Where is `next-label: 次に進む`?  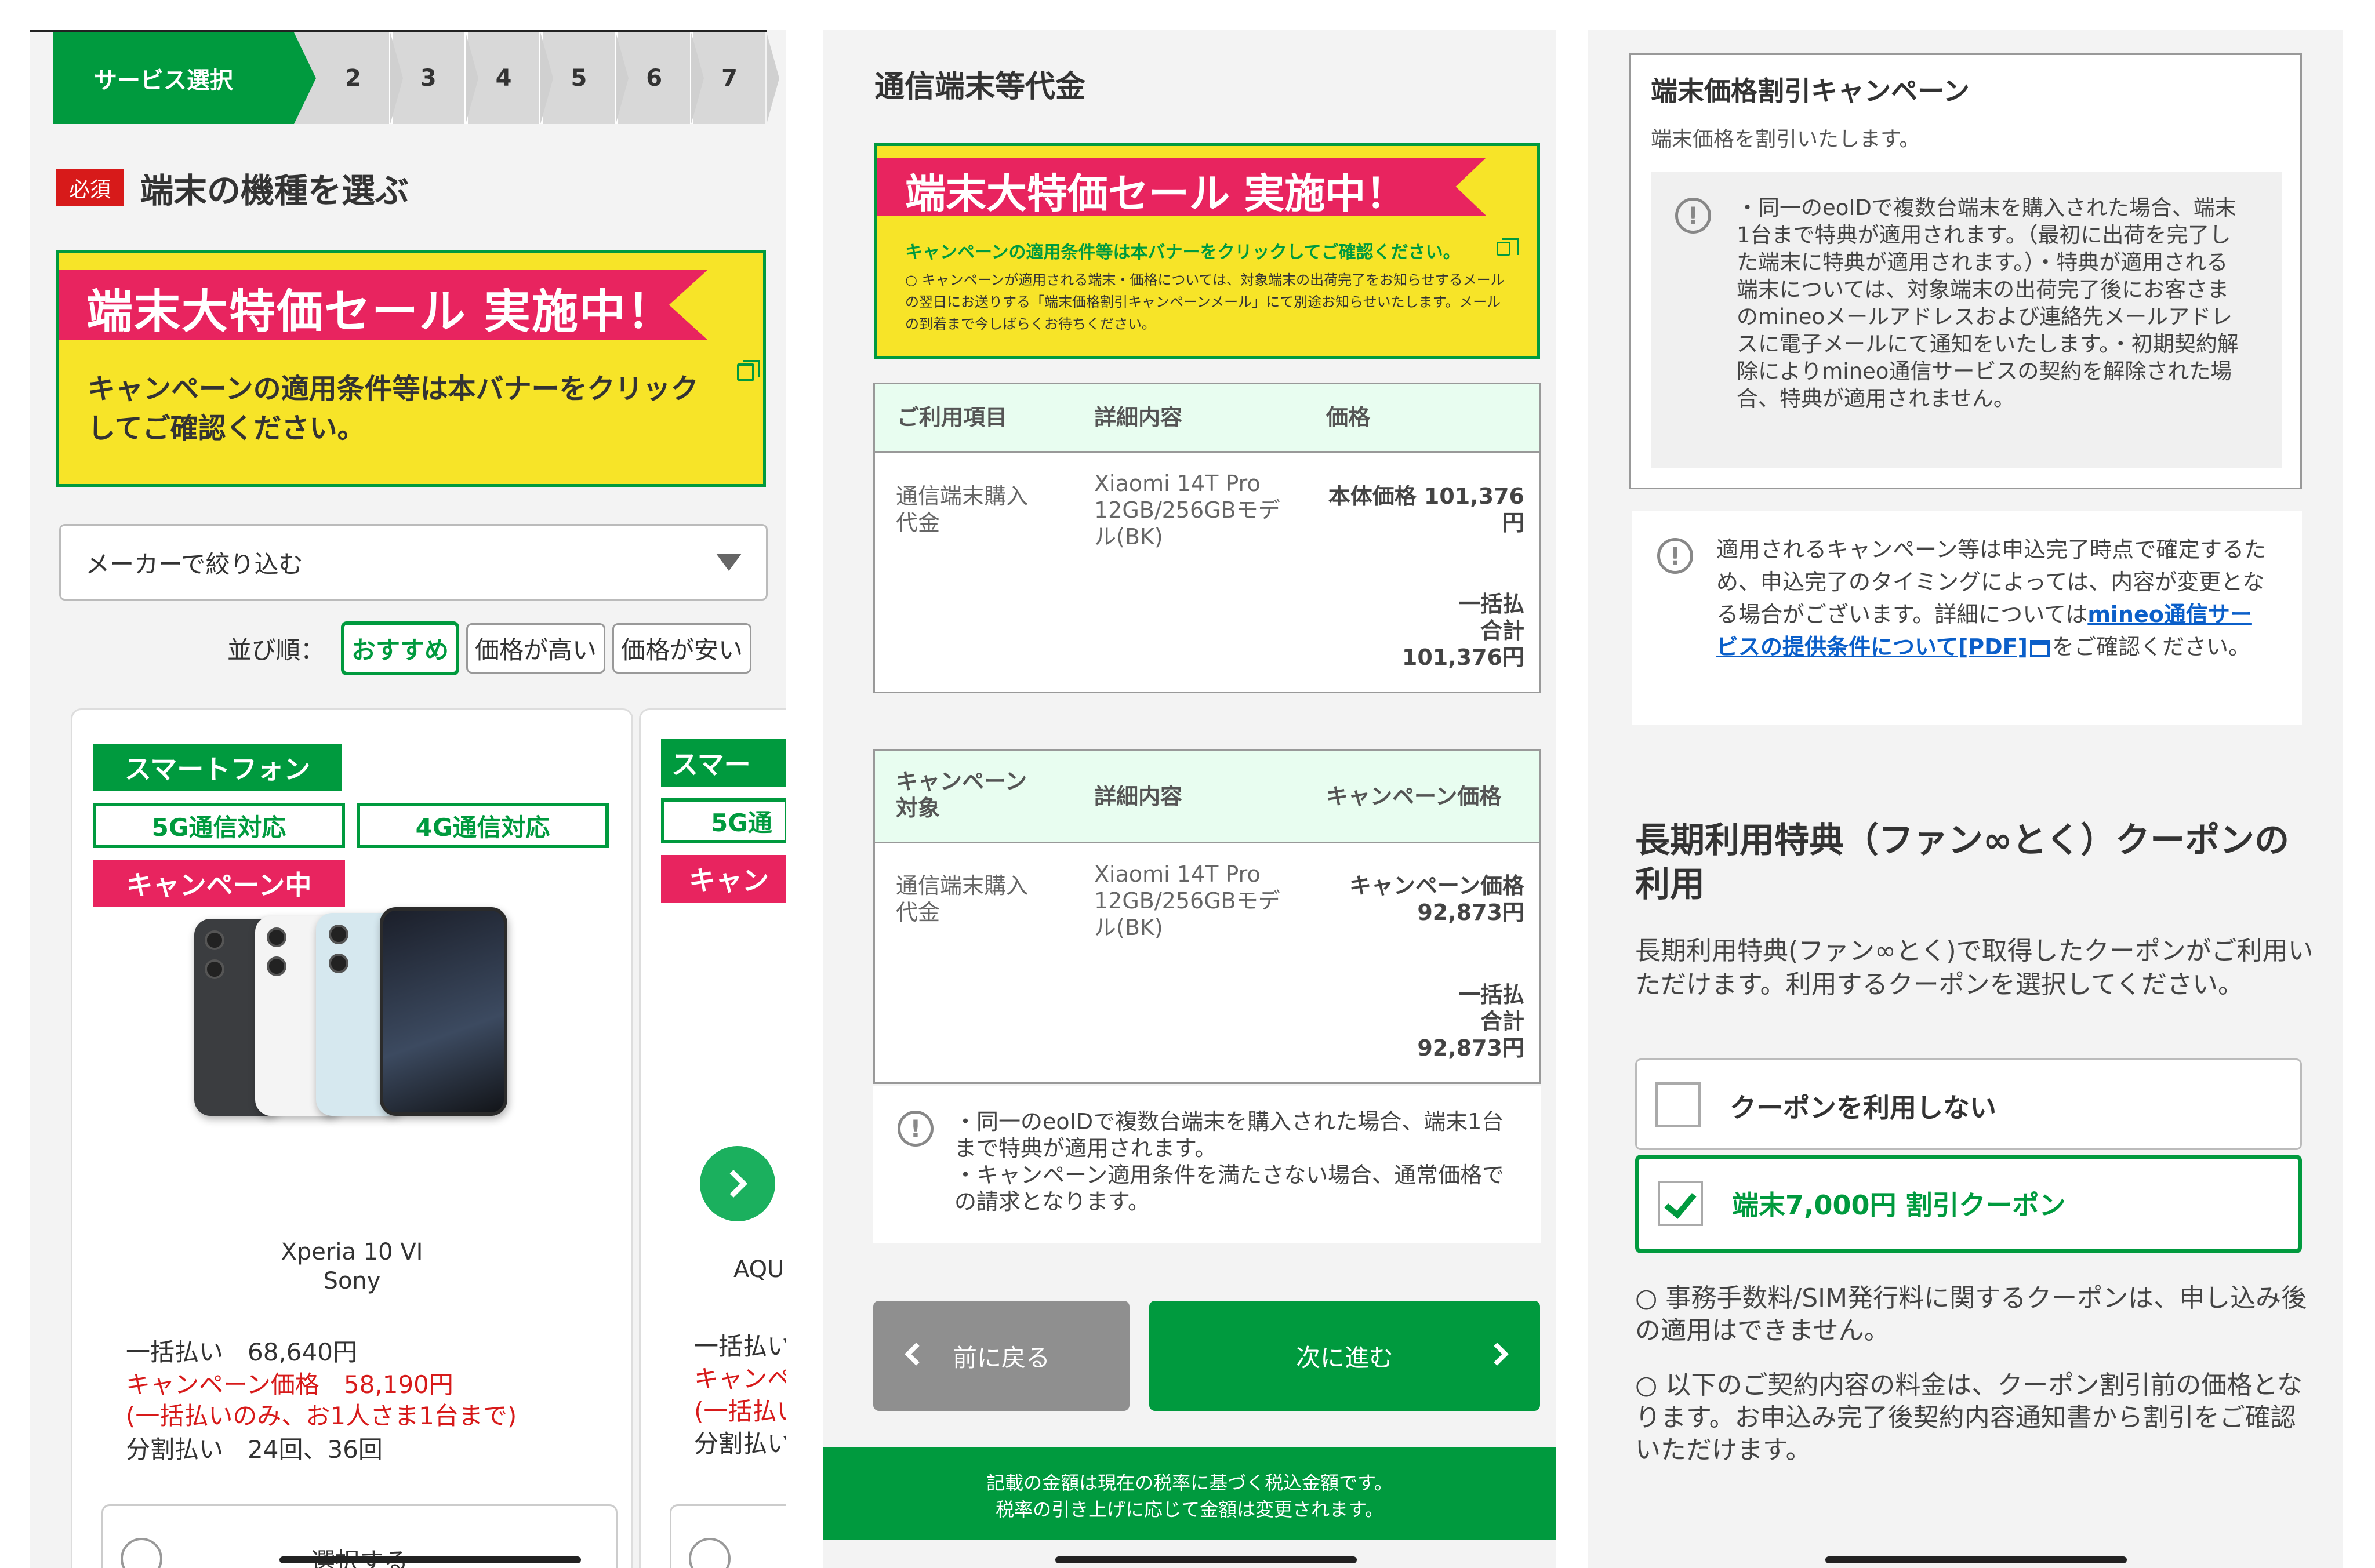 next-label: 次に進む is located at coordinates (1344, 1358).